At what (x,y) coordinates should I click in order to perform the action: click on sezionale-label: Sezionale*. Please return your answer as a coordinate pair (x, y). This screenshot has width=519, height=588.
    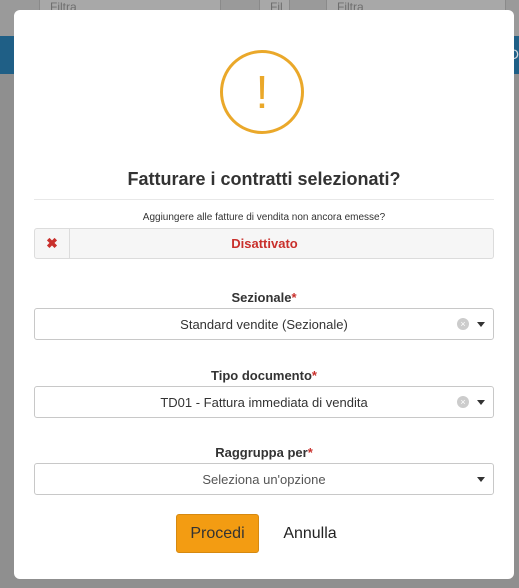
    Looking at the image, I should click on (264, 297).